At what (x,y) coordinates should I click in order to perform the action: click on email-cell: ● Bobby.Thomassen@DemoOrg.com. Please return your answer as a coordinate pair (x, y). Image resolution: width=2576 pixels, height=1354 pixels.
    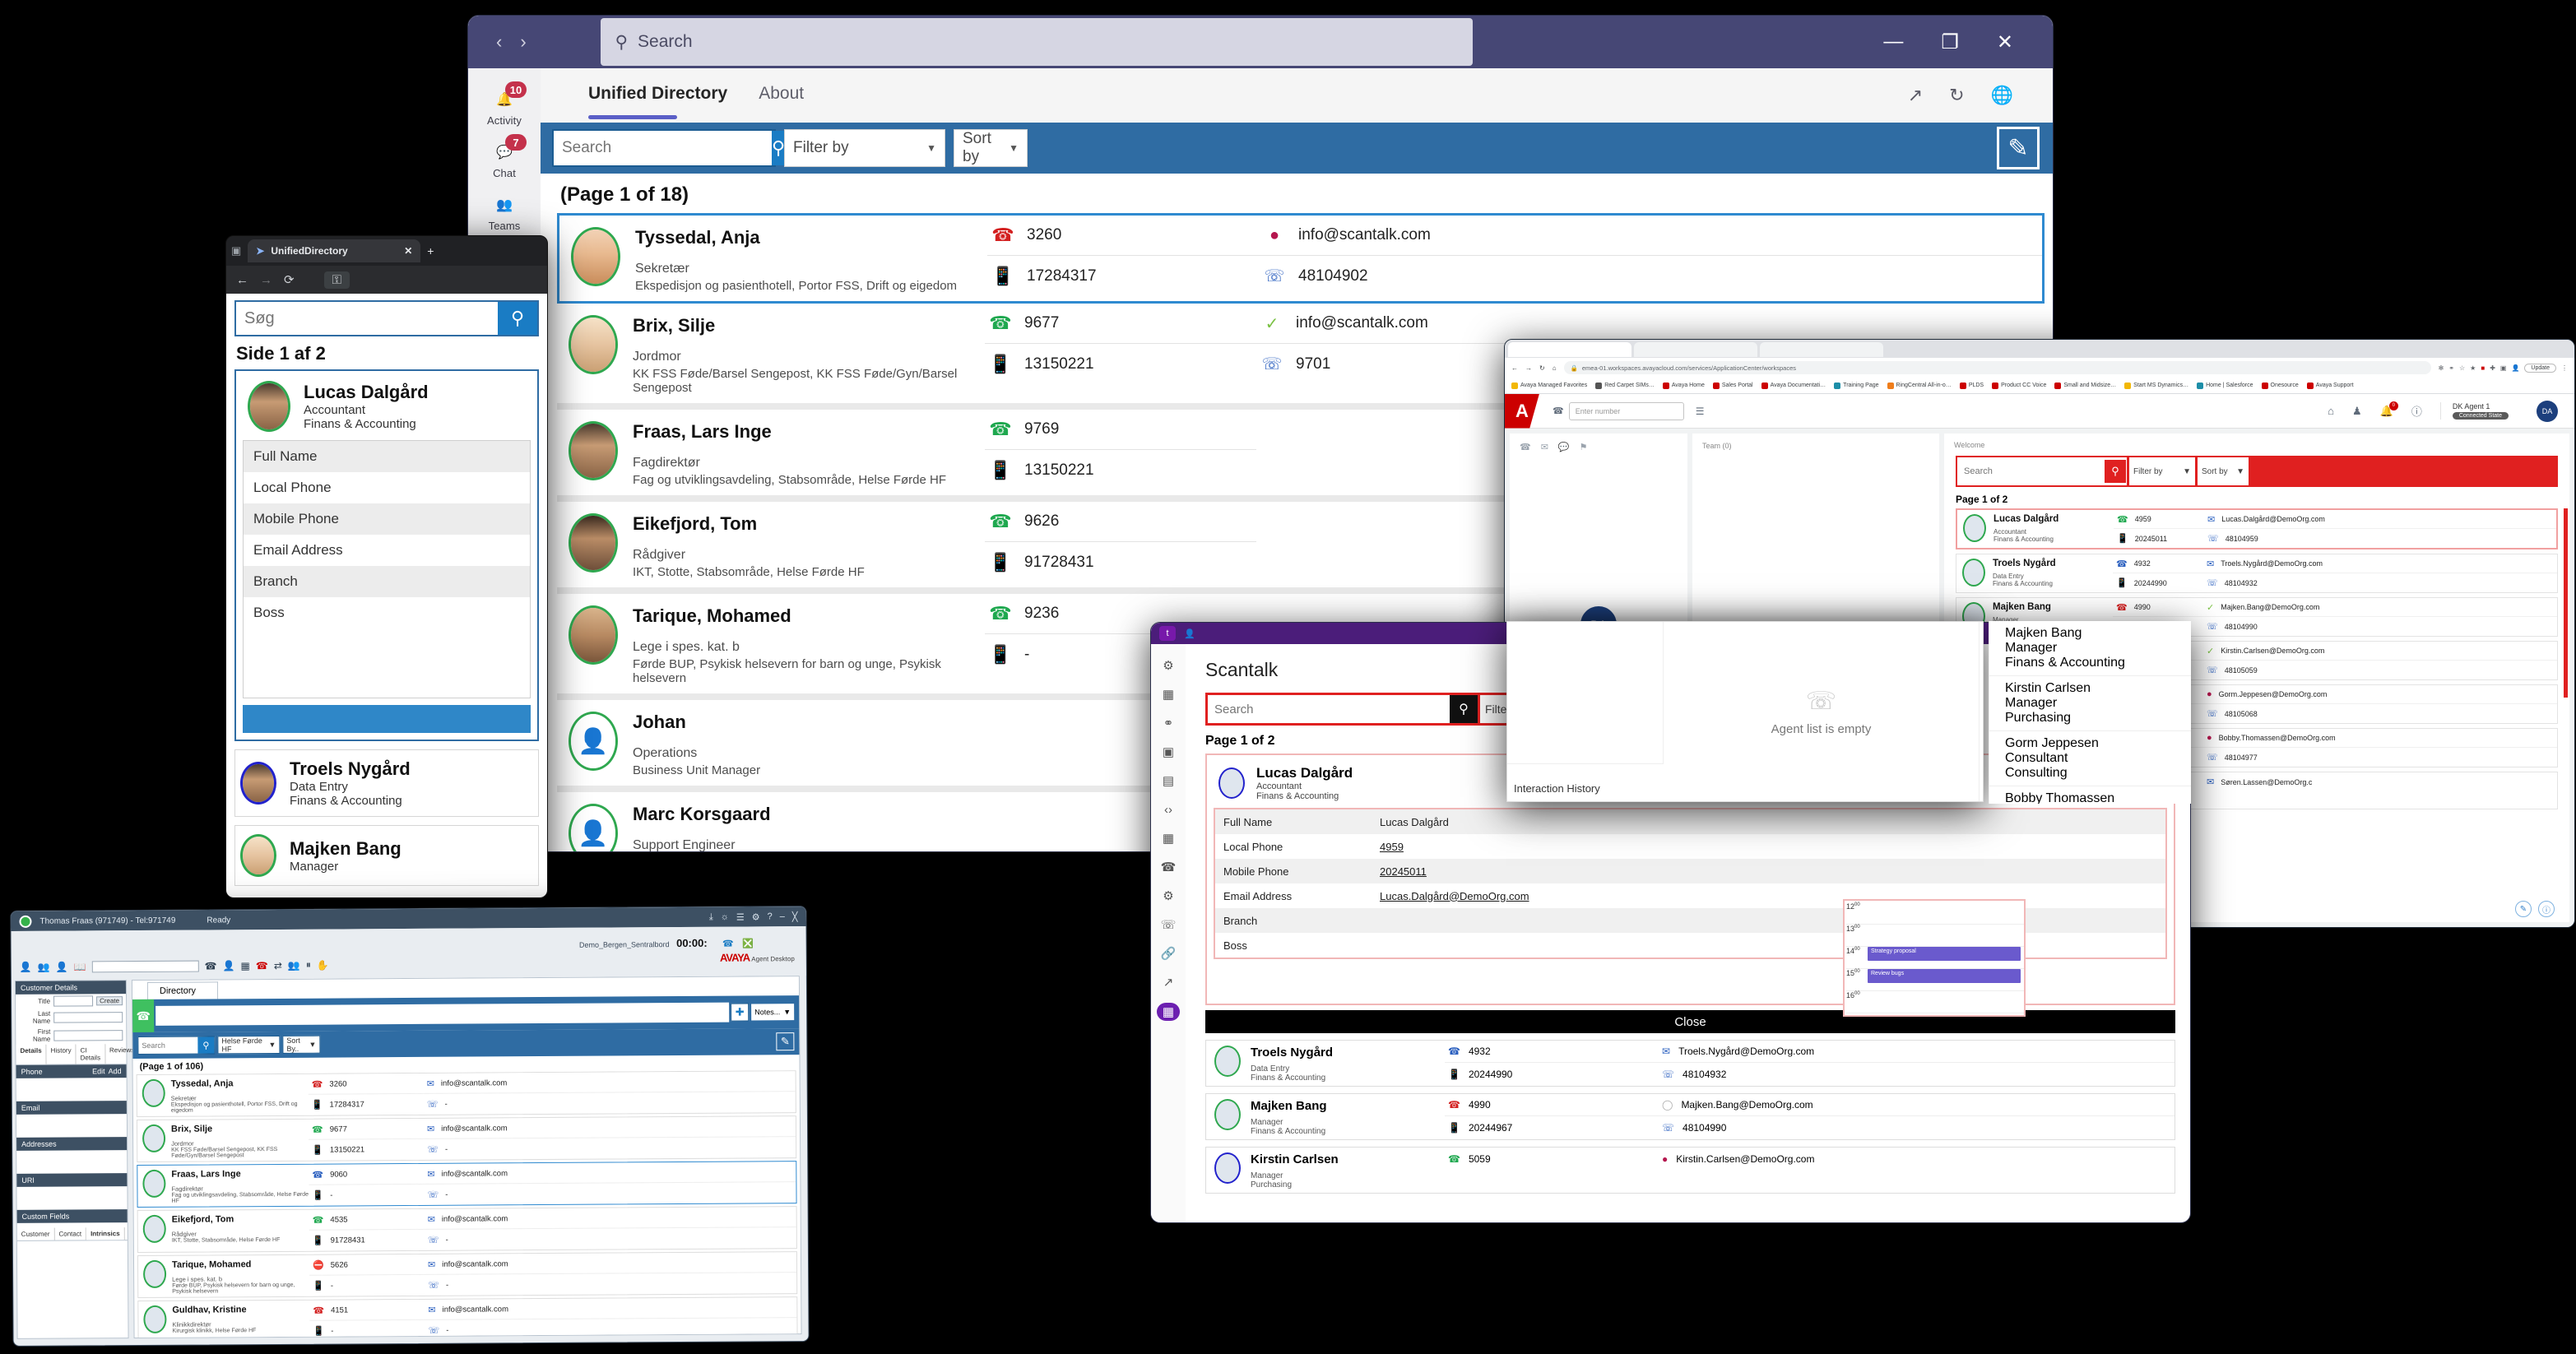
    Looking at the image, I should click on (2380, 738).